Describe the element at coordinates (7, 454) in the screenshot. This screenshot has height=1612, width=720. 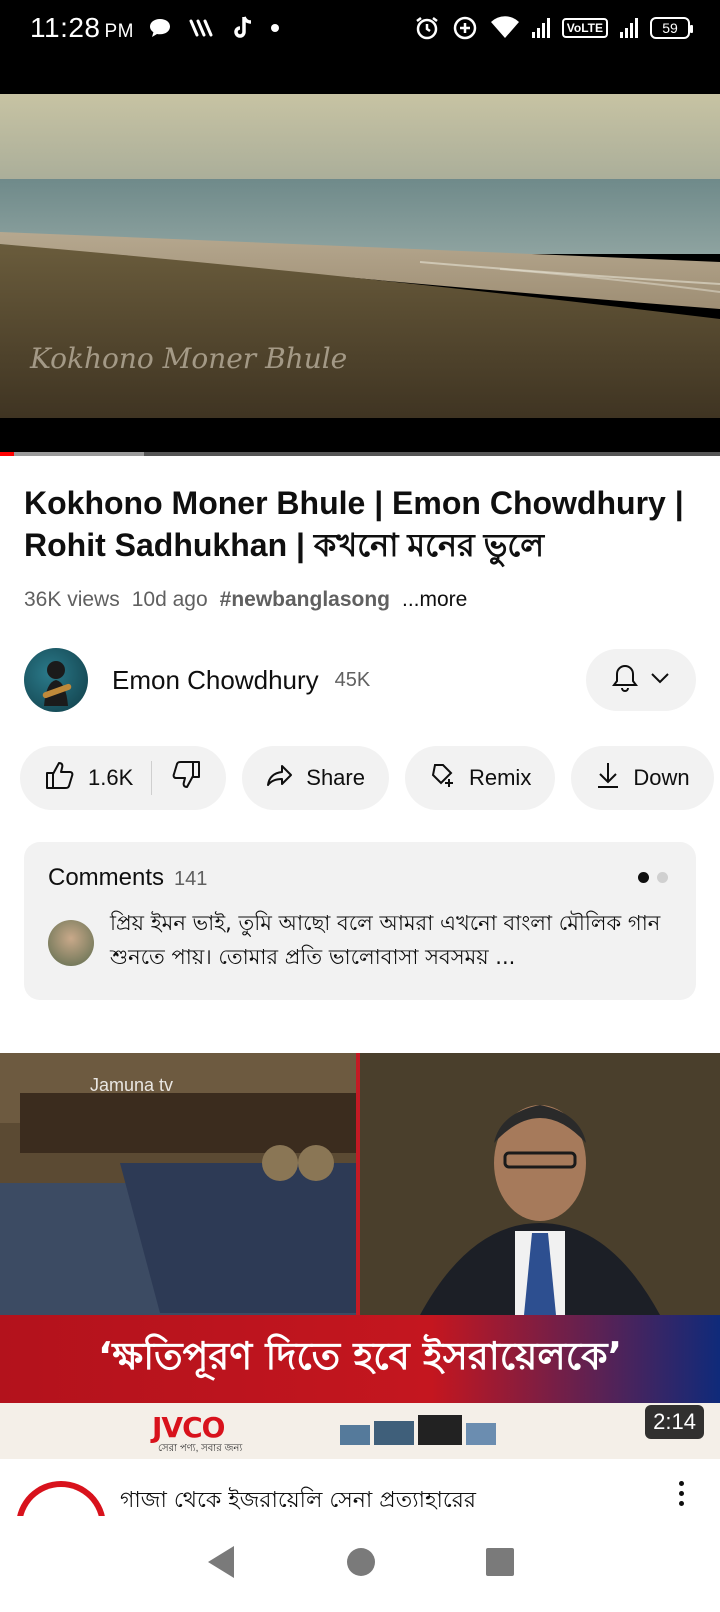
I see `progress-fill` at that location.